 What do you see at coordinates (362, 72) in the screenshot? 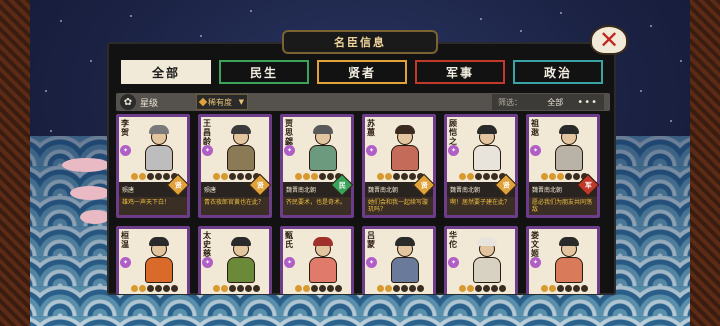
I see `tab-2: 贤者` at bounding box center [362, 72].